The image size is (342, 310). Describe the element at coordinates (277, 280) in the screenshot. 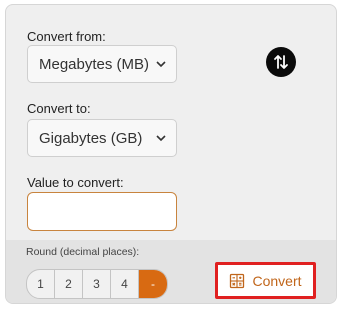

I see `convert-button-label: Convert` at that location.